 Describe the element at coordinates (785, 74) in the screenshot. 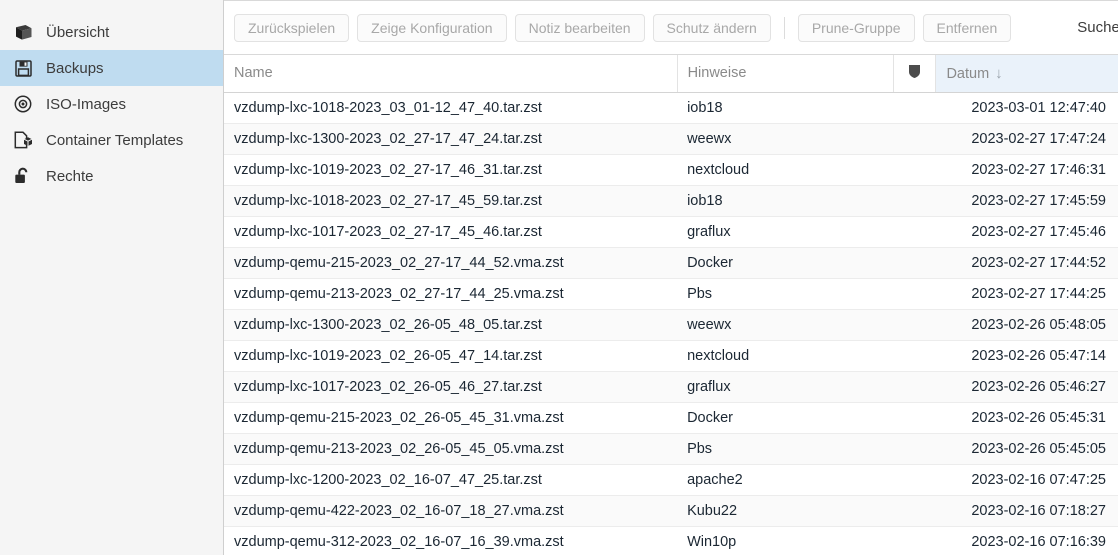

I see `column-header-notes: Hinweise` at that location.